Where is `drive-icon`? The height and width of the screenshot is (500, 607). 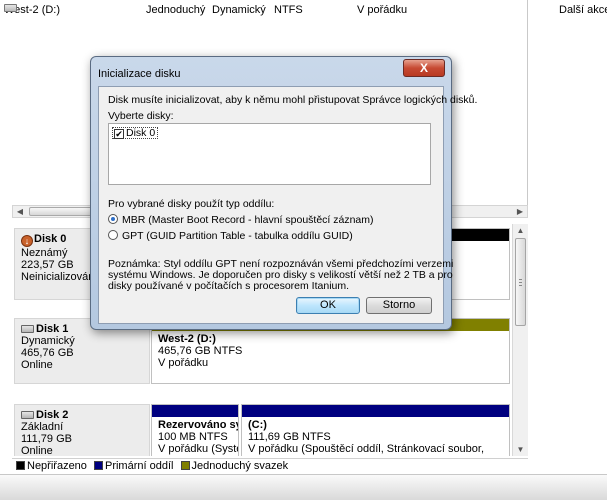
drive-icon is located at coordinates (10, 8).